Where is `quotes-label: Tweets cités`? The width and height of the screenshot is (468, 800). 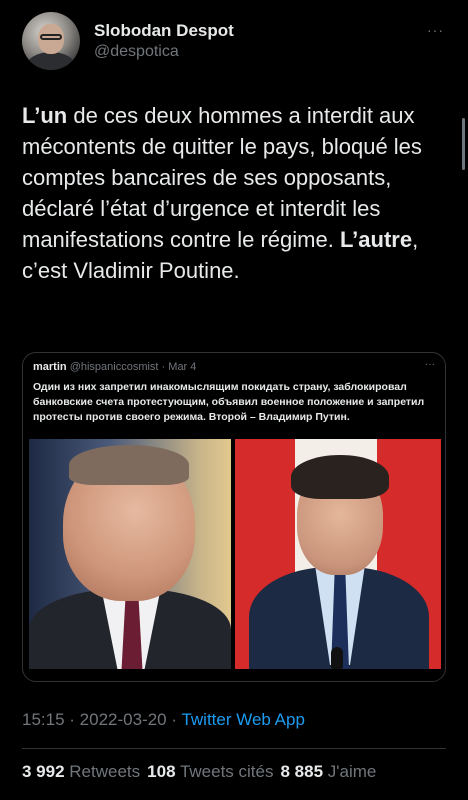 quotes-label: Tweets cités is located at coordinates (226, 771).